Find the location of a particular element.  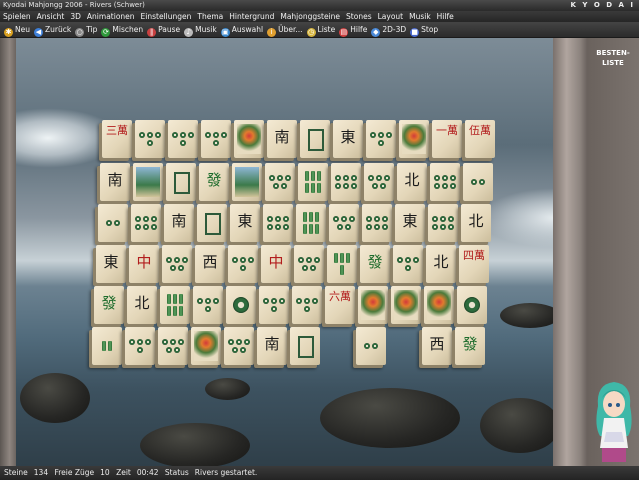

menu-item: Musik is located at coordinates (420, 16).